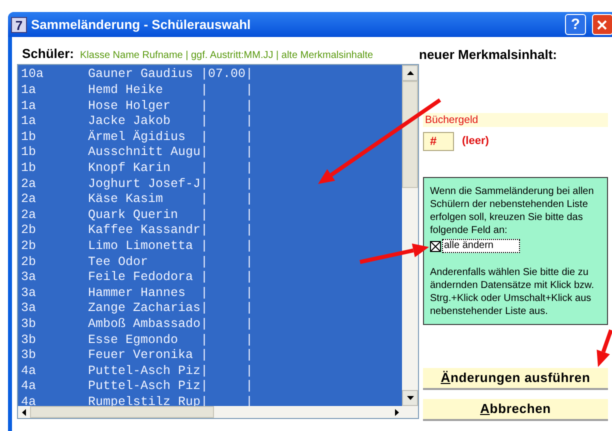 This screenshot has width=612, height=431. Describe the element at coordinates (515, 410) in the screenshot. I see `action-button: Abbrechen` at that location.